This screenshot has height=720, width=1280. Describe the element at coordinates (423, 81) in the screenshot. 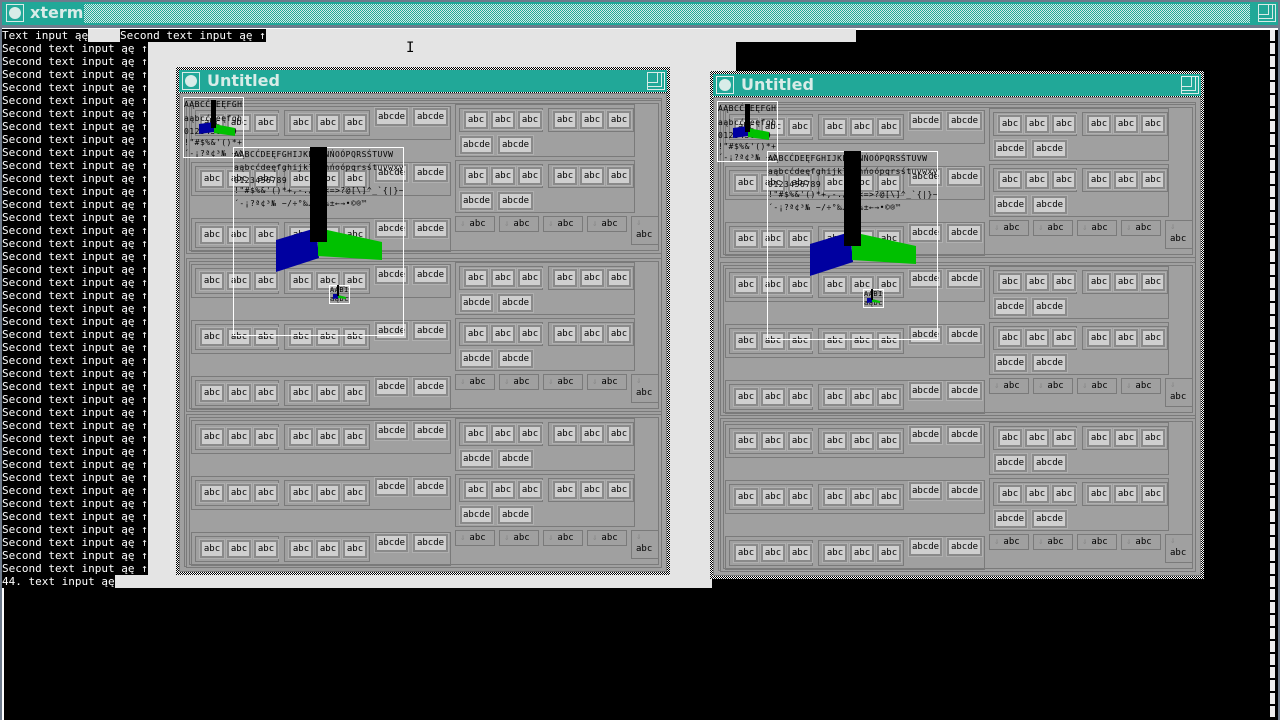

I see `window-titlebar: Untitled` at that location.